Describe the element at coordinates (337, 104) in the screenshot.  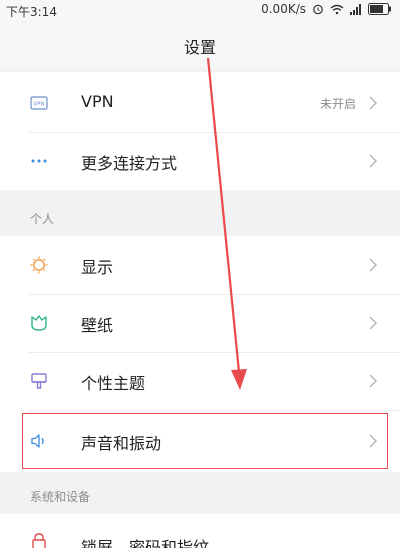
I see `vpn-status: 未开启` at that location.